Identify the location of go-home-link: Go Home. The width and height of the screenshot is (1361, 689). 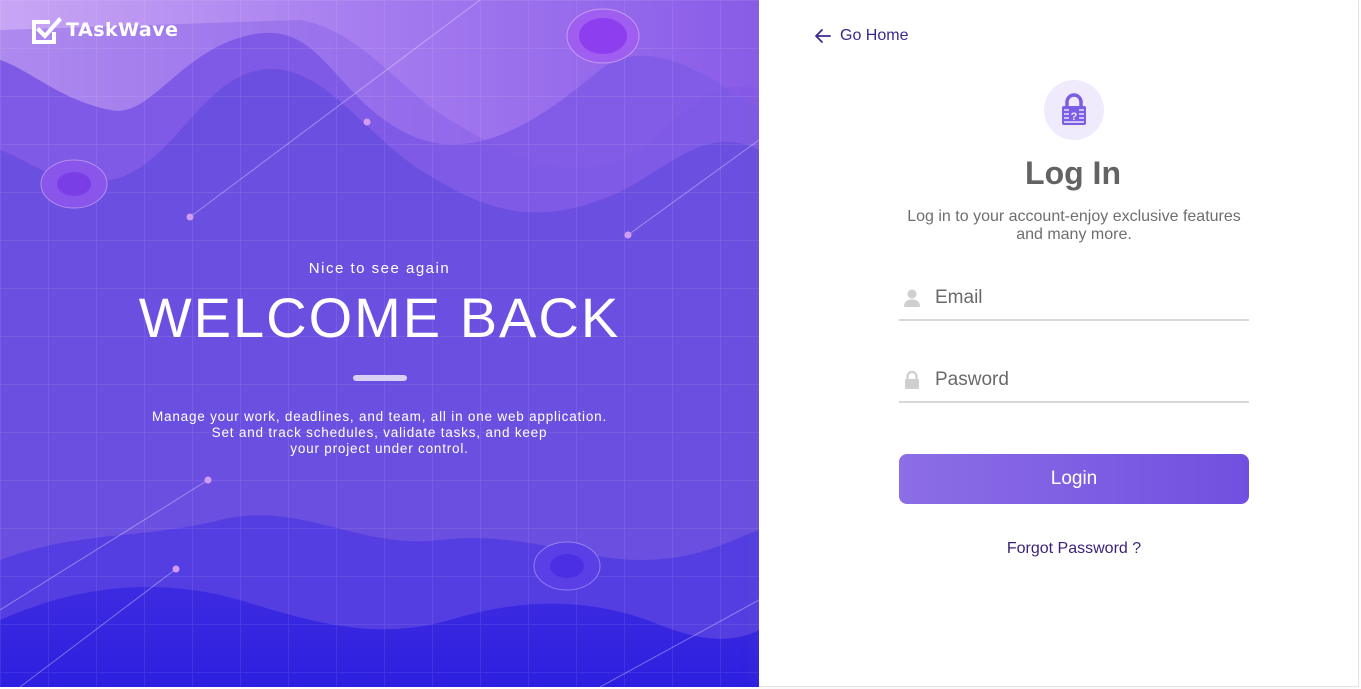
(861, 36).